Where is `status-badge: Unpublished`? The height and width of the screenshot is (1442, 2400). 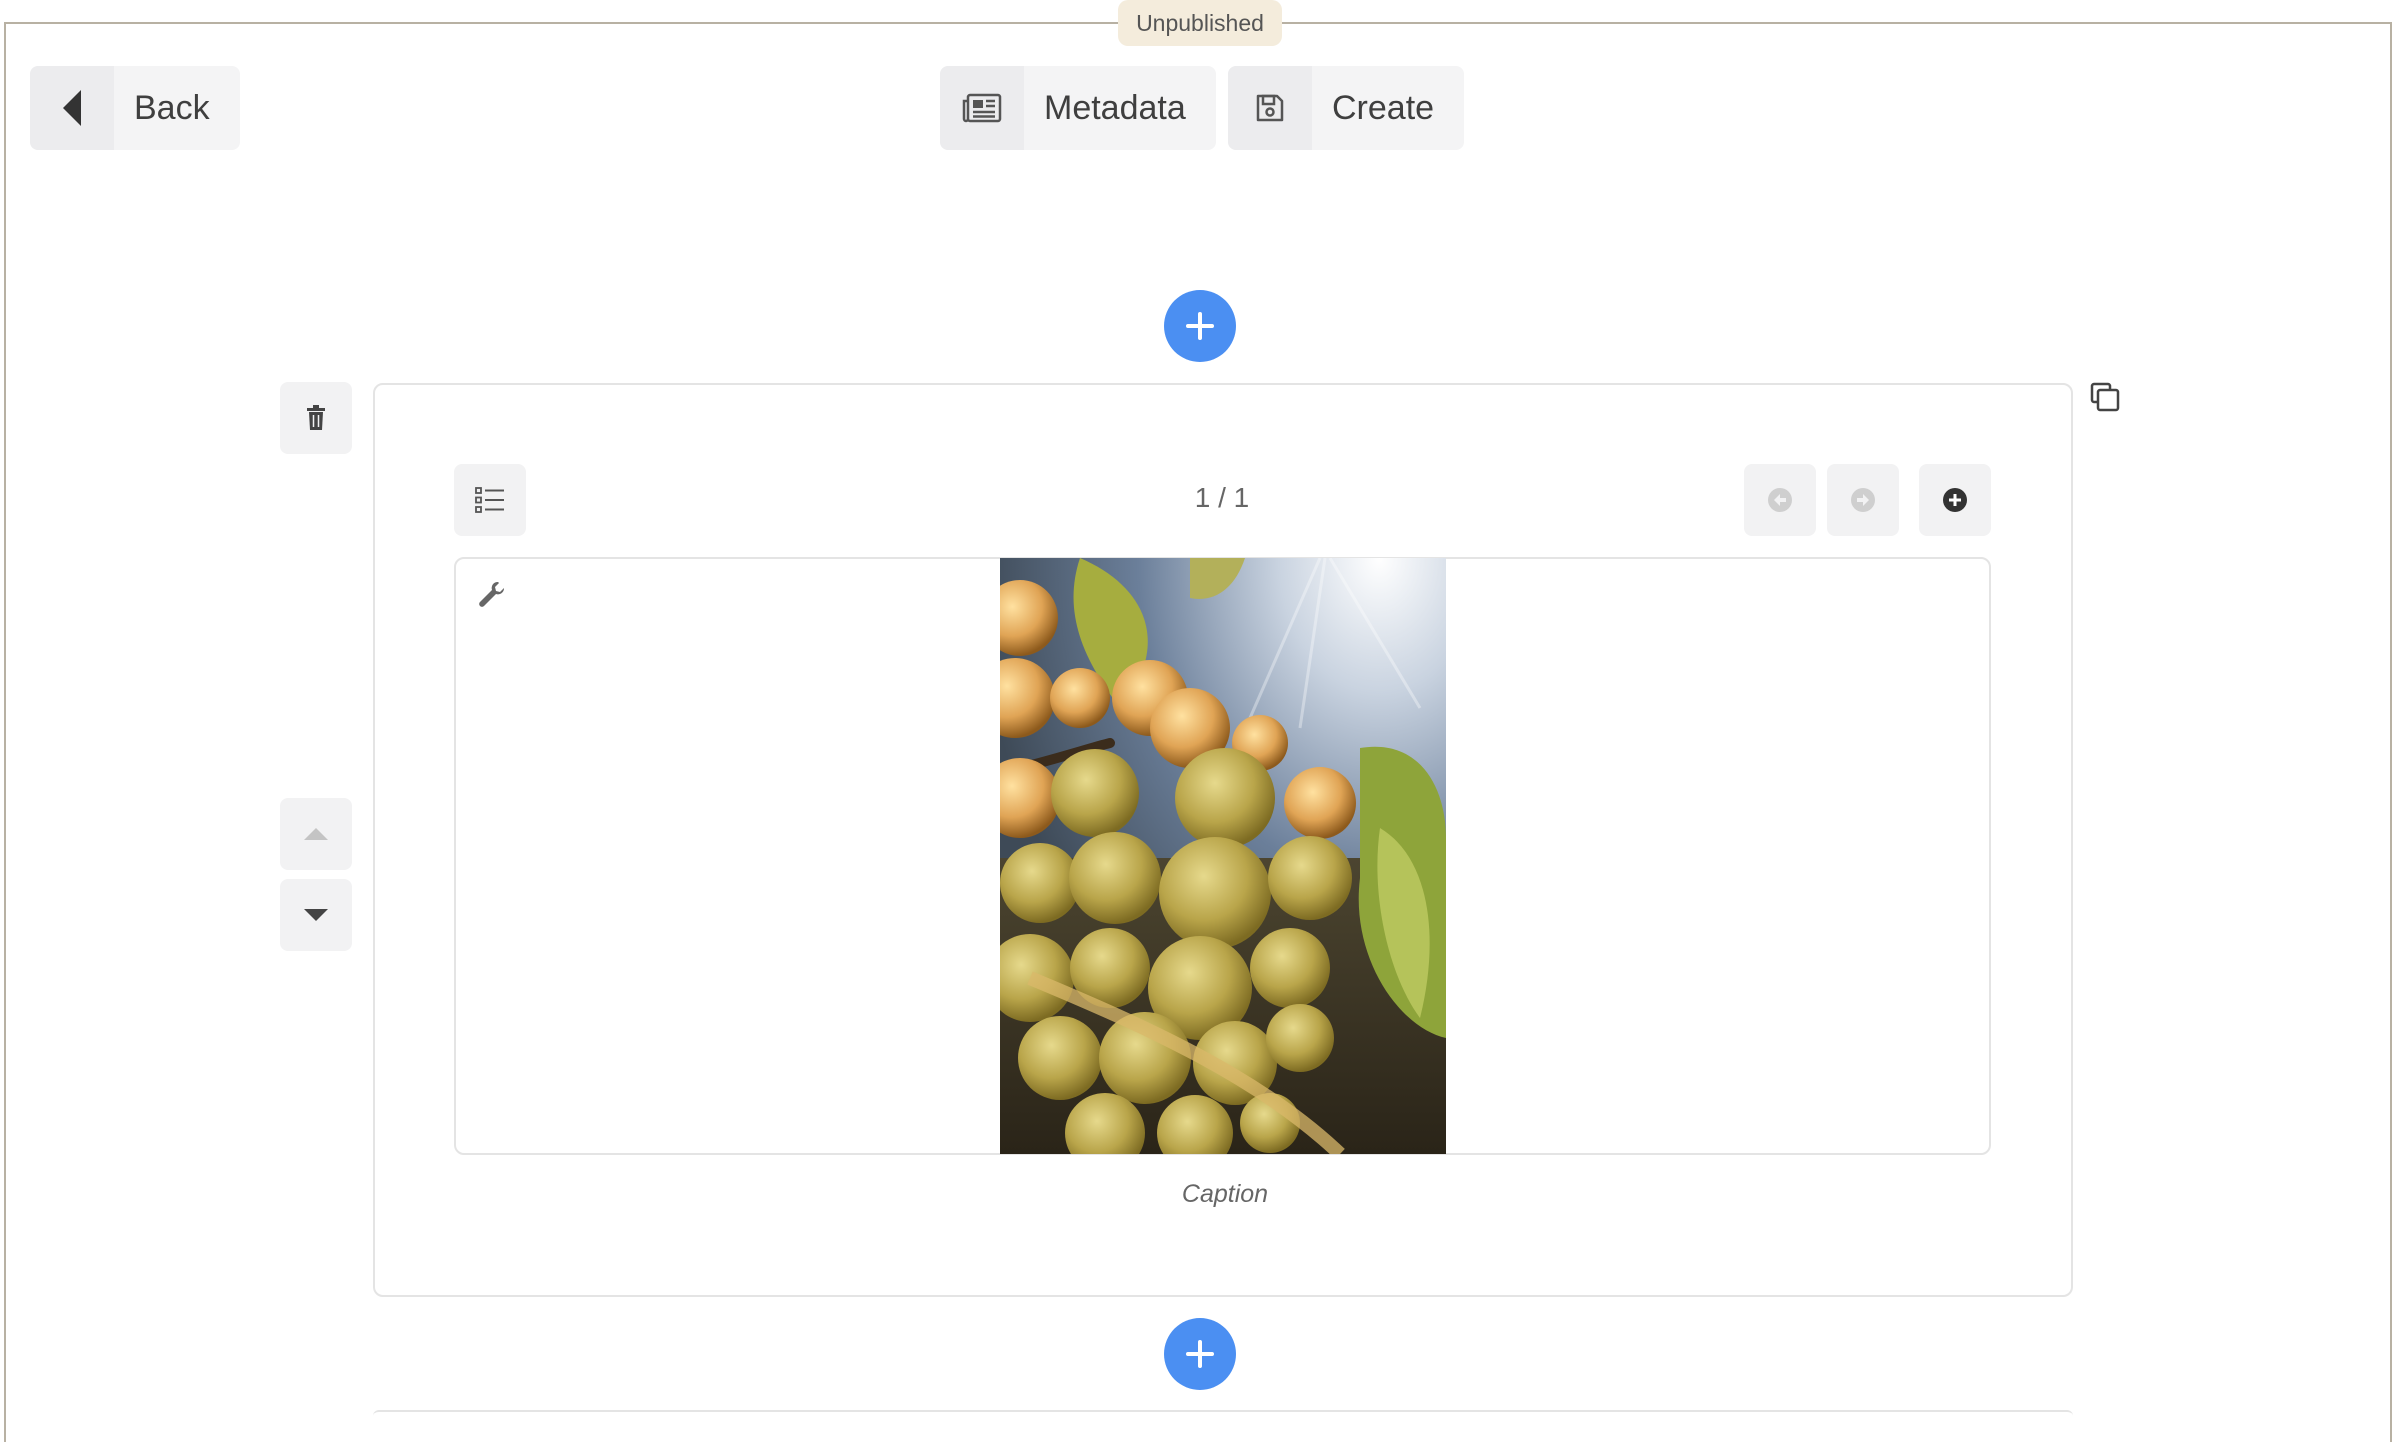 status-badge: Unpublished is located at coordinates (1200, 23).